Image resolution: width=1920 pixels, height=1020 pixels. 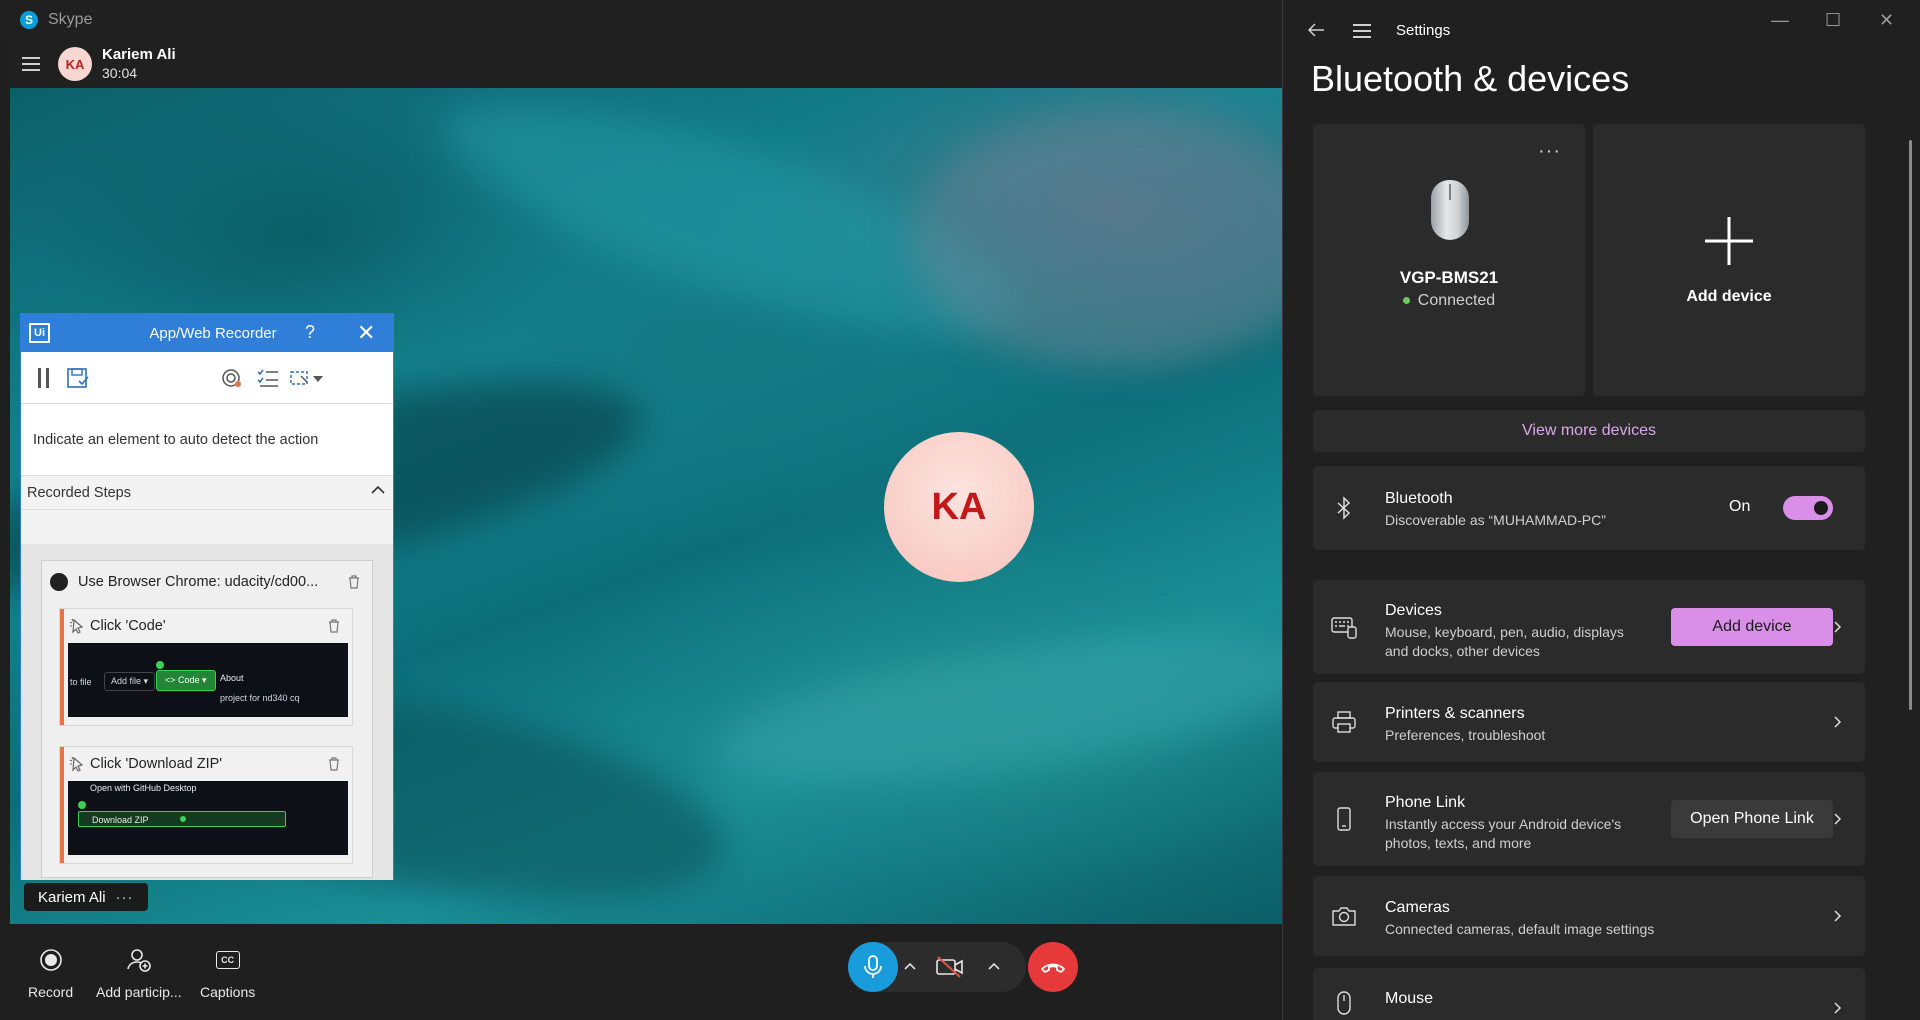 What do you see at coordinates (646, 972) in the screenshot?
I see `call-controls: Record Add particip... CC Captions` at bounding box center [646, 972].